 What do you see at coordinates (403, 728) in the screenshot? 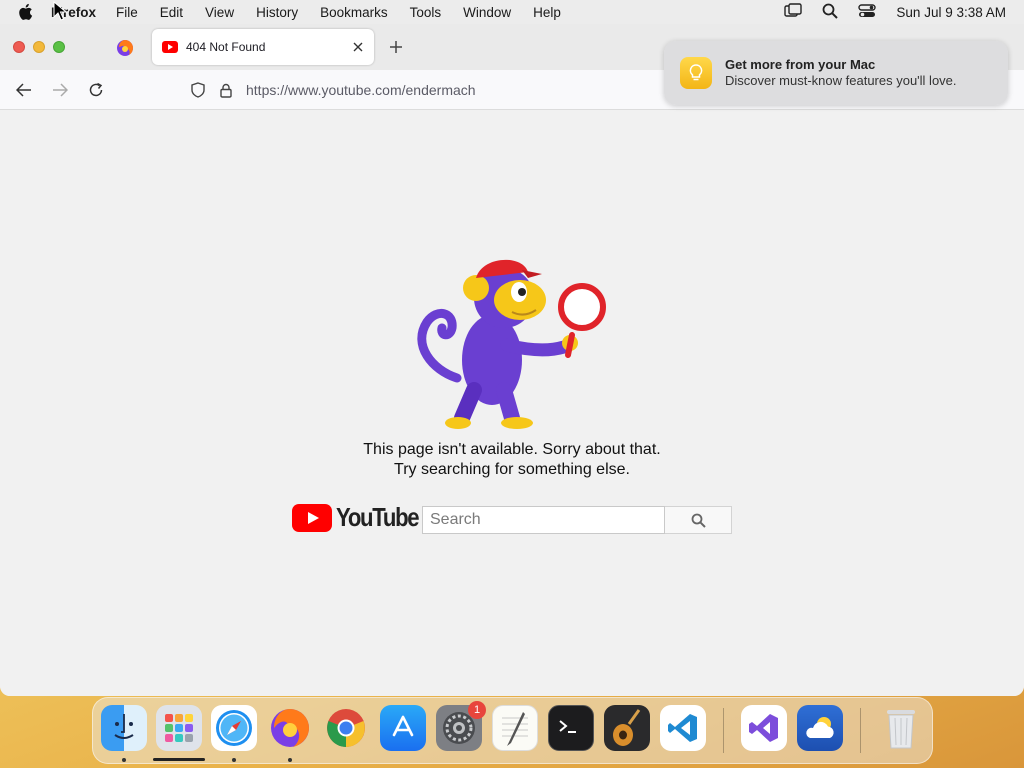
I see `app-store-icon` at bounding box center [403, 728].